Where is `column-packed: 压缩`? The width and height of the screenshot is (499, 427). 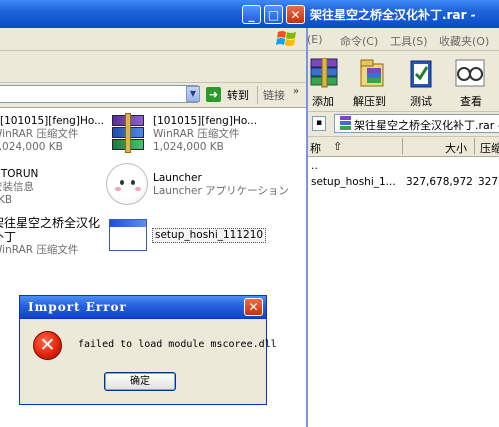 column-packed: 压缩 is located at coordinates (489, 148).